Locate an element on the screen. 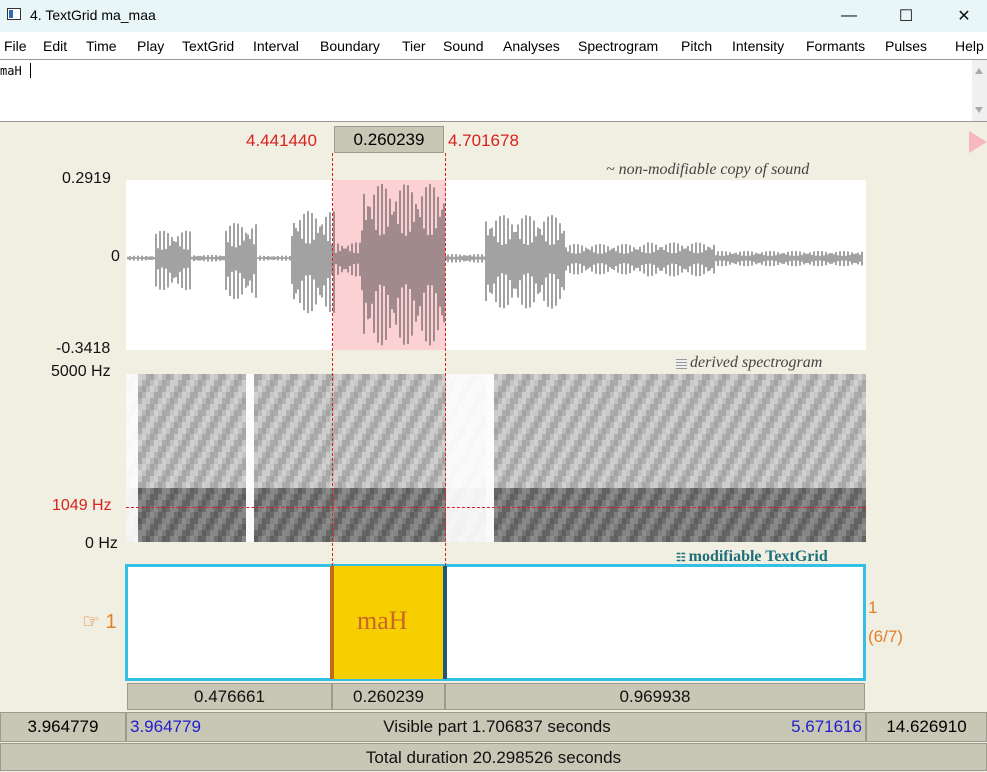  menu-pulses: Pulses is located at coordinates (906, 46).